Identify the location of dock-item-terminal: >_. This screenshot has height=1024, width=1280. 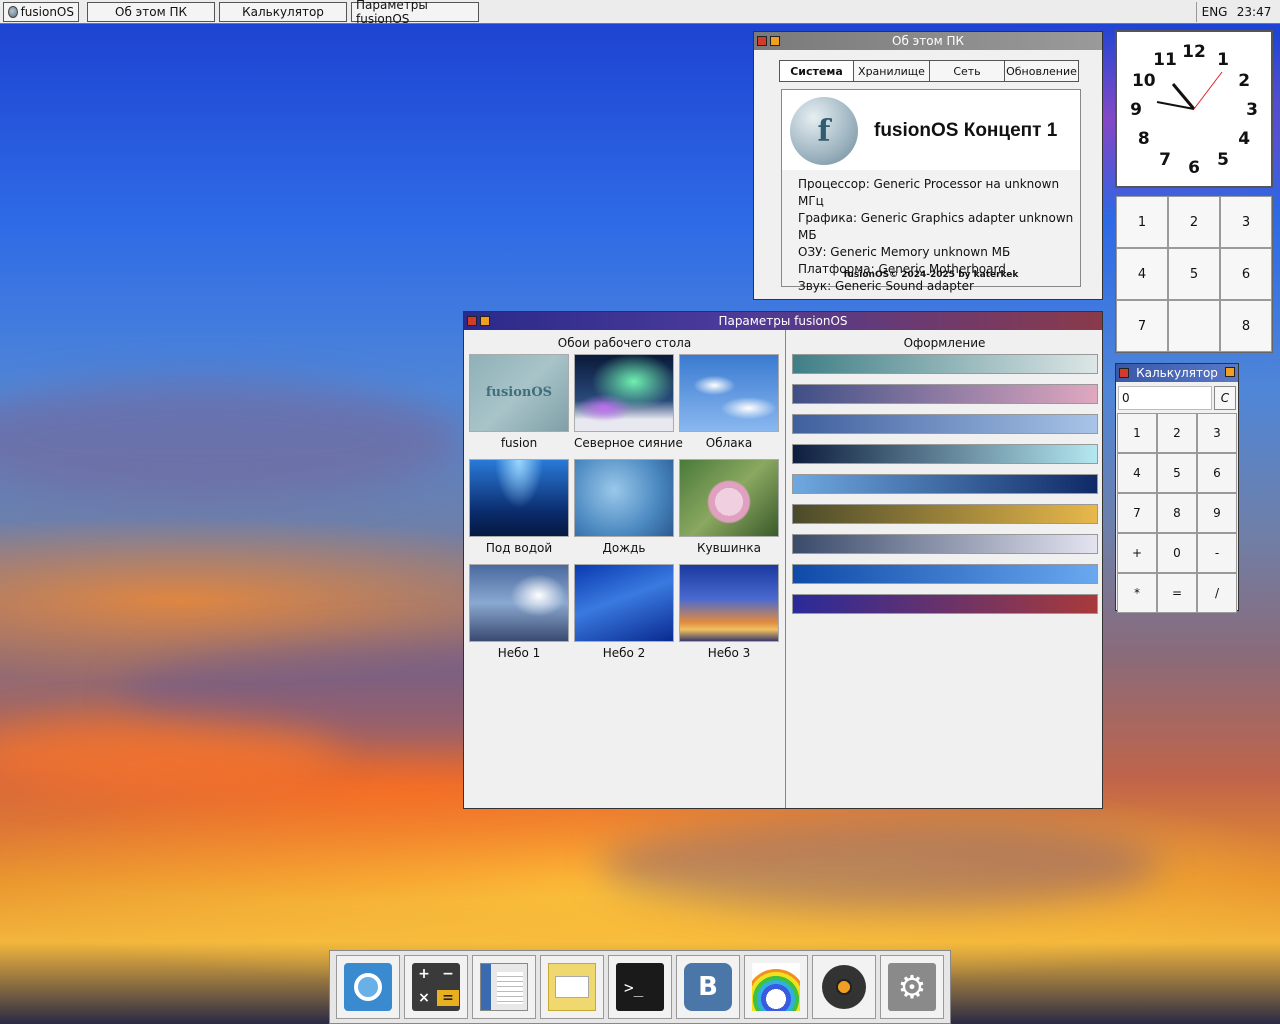
(640, 987).